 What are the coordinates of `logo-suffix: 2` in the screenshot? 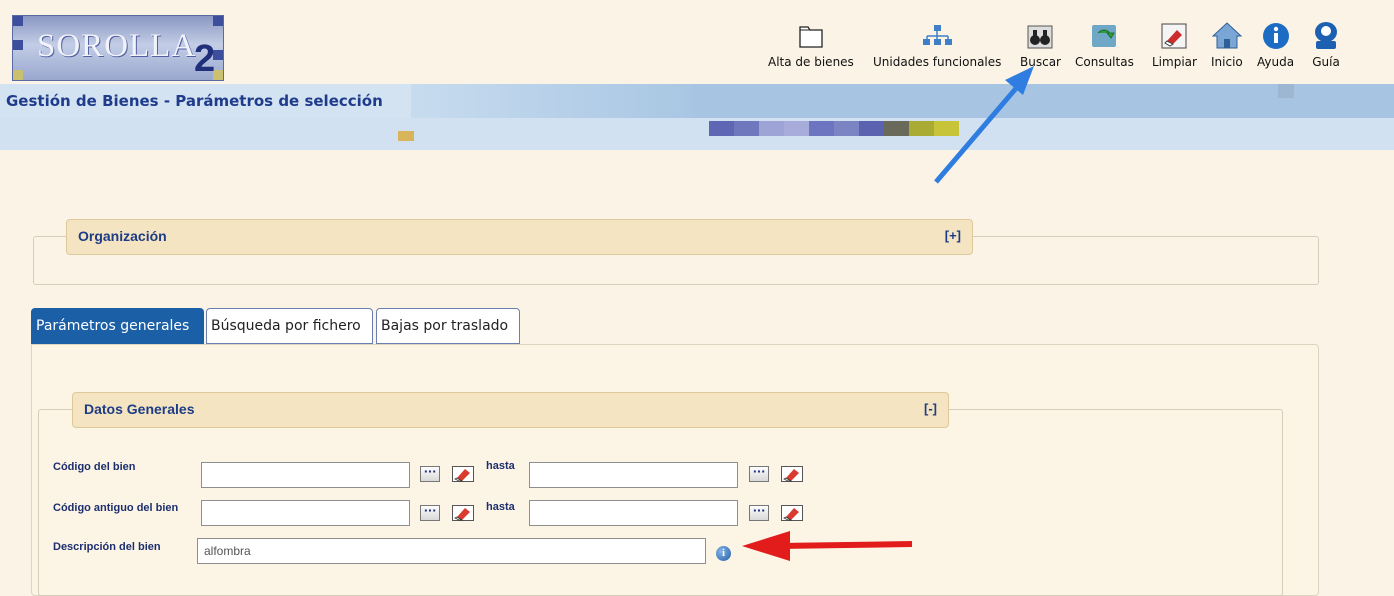 It's located at (205, 59).